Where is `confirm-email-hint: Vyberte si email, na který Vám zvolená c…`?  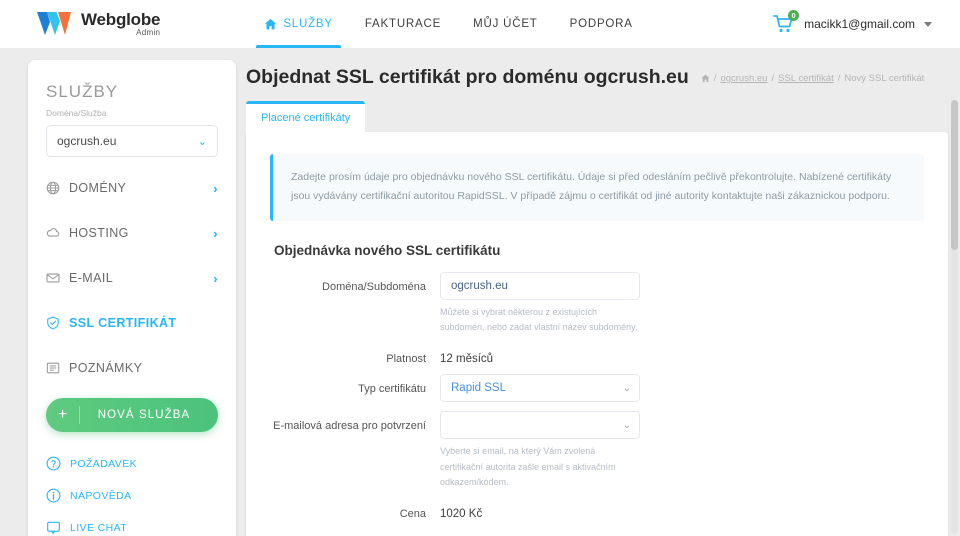
confirm-email-hint: Vyberte si email, na který Vám zvolená c… is located at coordinates (528, 467).